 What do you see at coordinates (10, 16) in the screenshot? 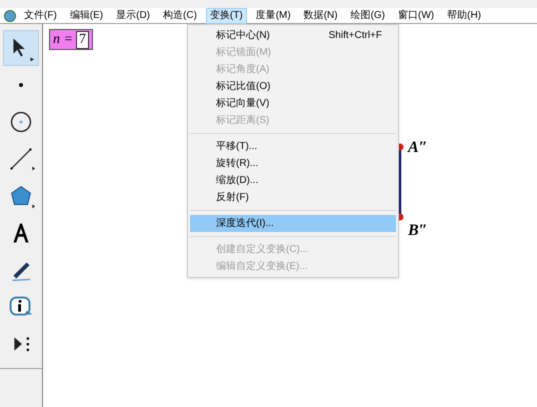
I see `app-icon` at bounding box center [10, 16].